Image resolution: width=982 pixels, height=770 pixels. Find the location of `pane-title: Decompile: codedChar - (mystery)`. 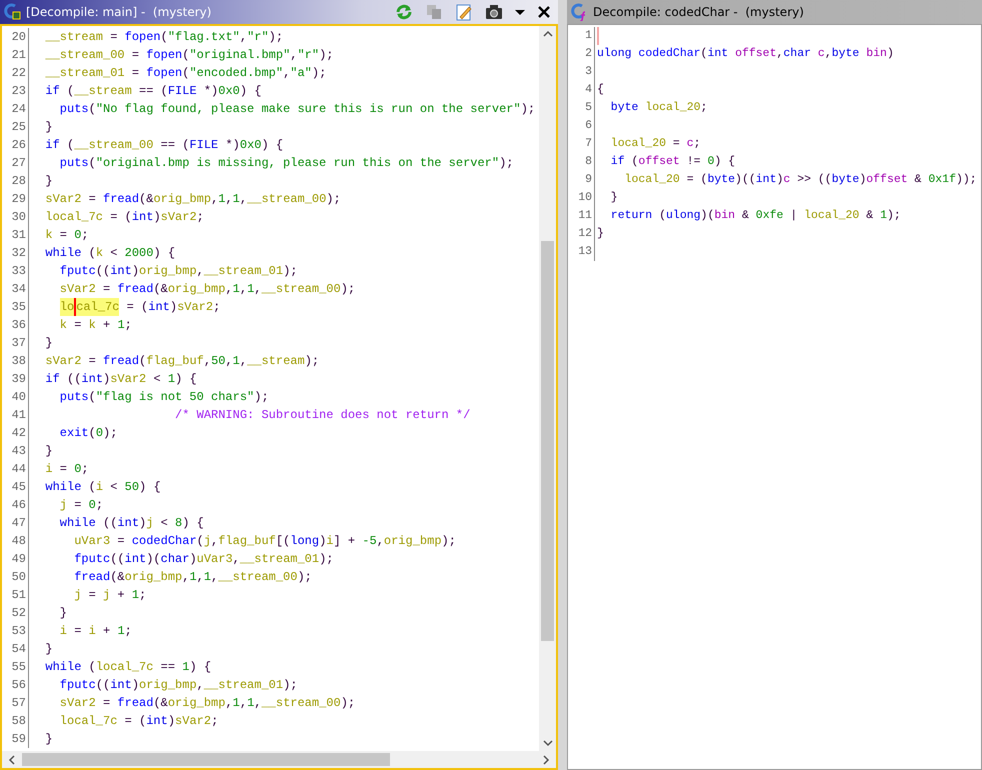

pane-title: Decompile: codedChar - (mystery) is located at coordinates (699, 12).